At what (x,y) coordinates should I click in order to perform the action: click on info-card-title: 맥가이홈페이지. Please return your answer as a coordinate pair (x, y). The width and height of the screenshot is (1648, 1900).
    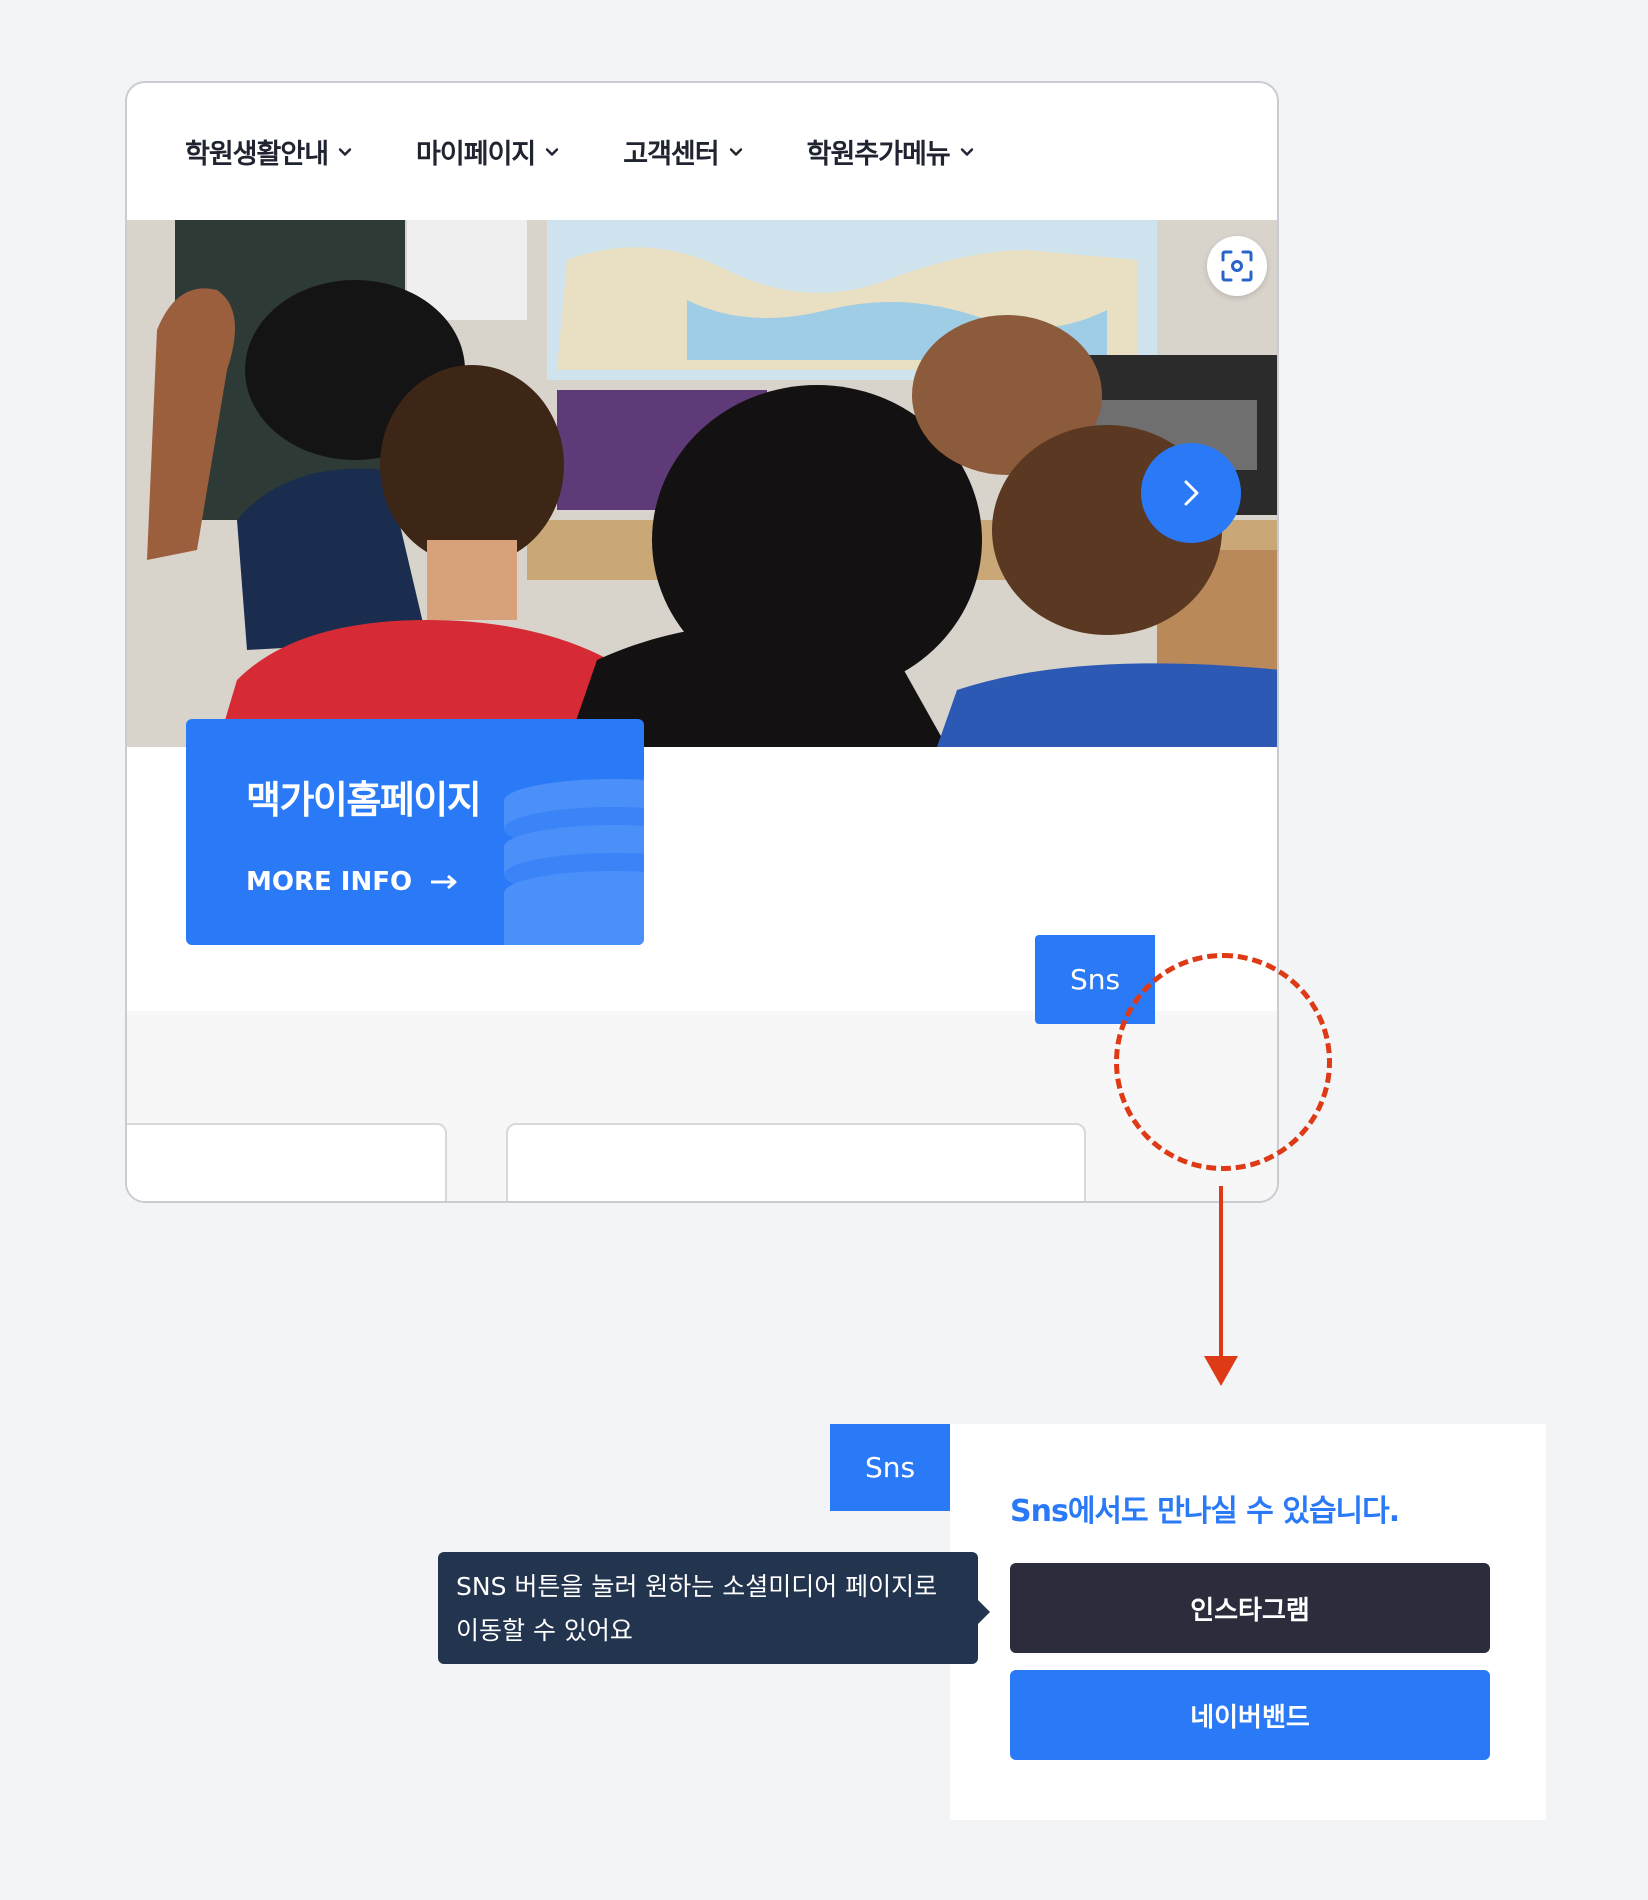
    Looking at the image, I should click on (364, 800).